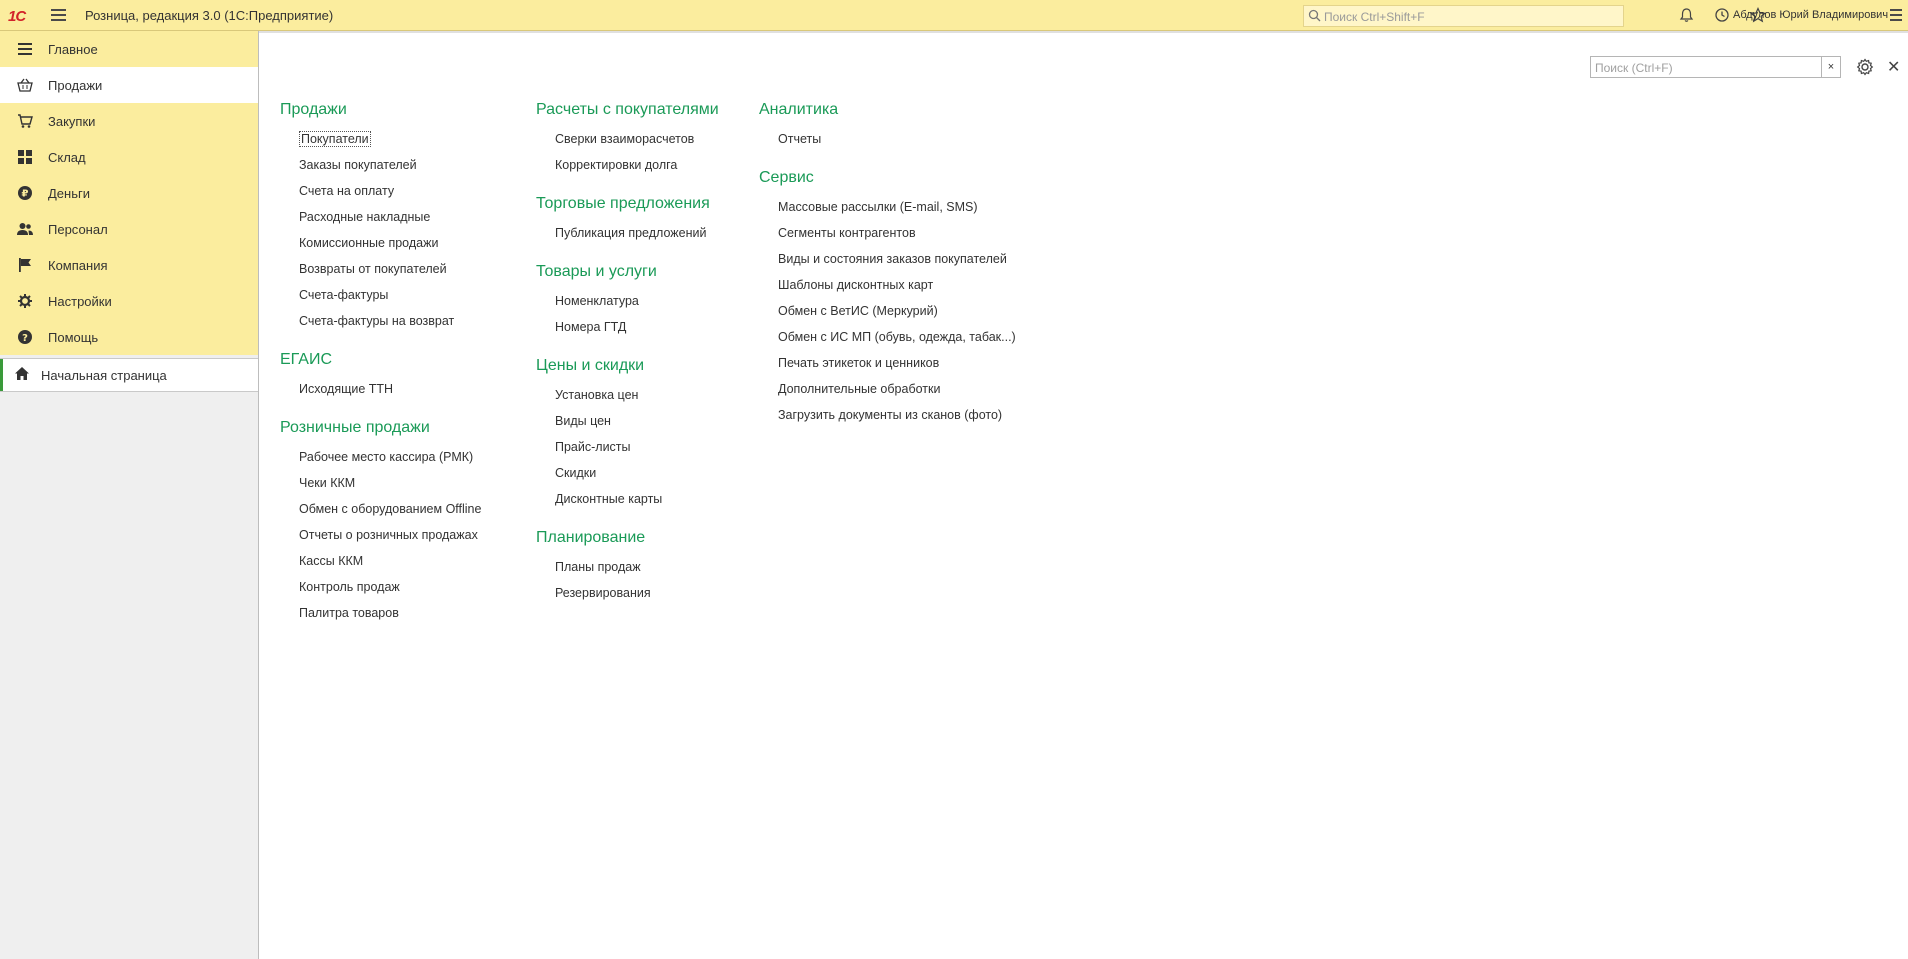 Image resolution: width=1908 pixels, height=959 pixels. Describe the element at coordinates (75, 85) in the screenshot. I see `sidebar-item-label: Продажи` at that location.